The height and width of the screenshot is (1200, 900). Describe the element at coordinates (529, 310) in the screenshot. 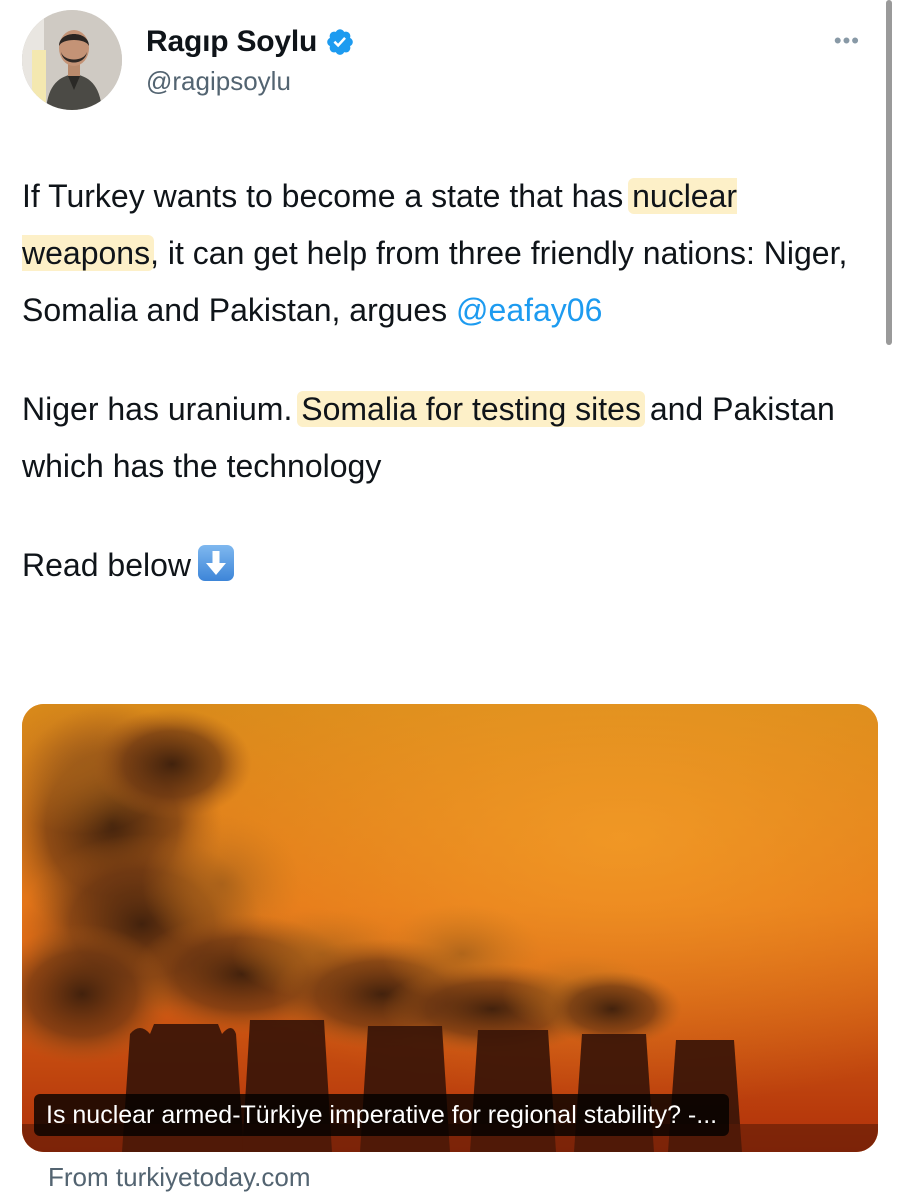

I see `mention-link: @eafay06` at that location.